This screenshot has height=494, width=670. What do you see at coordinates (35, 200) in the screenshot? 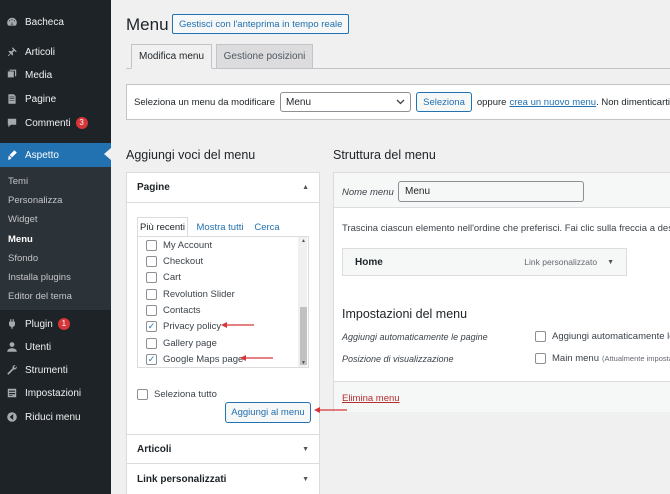
I see `submenu-item-customize: Personalizza` at bounding box center [35, 200].